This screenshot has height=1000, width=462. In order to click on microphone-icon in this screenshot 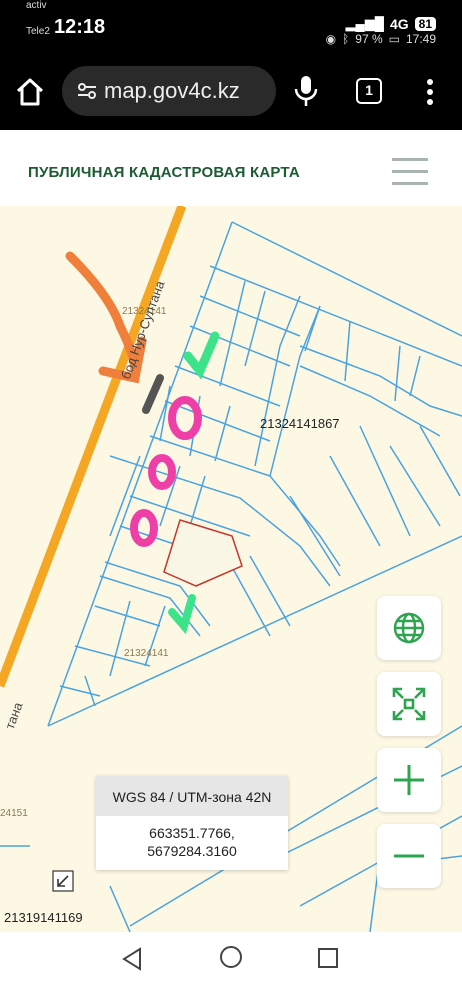, I will do `click(306, 91)`.